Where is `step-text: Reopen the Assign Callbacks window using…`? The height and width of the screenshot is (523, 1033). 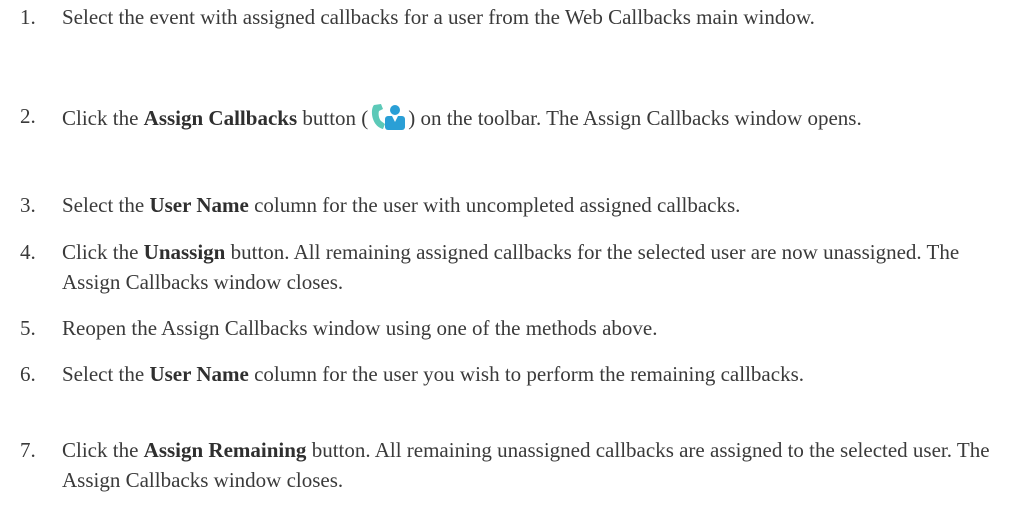
step-text: Reopen the Assign Callbacks window using… is located at coordinates (532, 328).